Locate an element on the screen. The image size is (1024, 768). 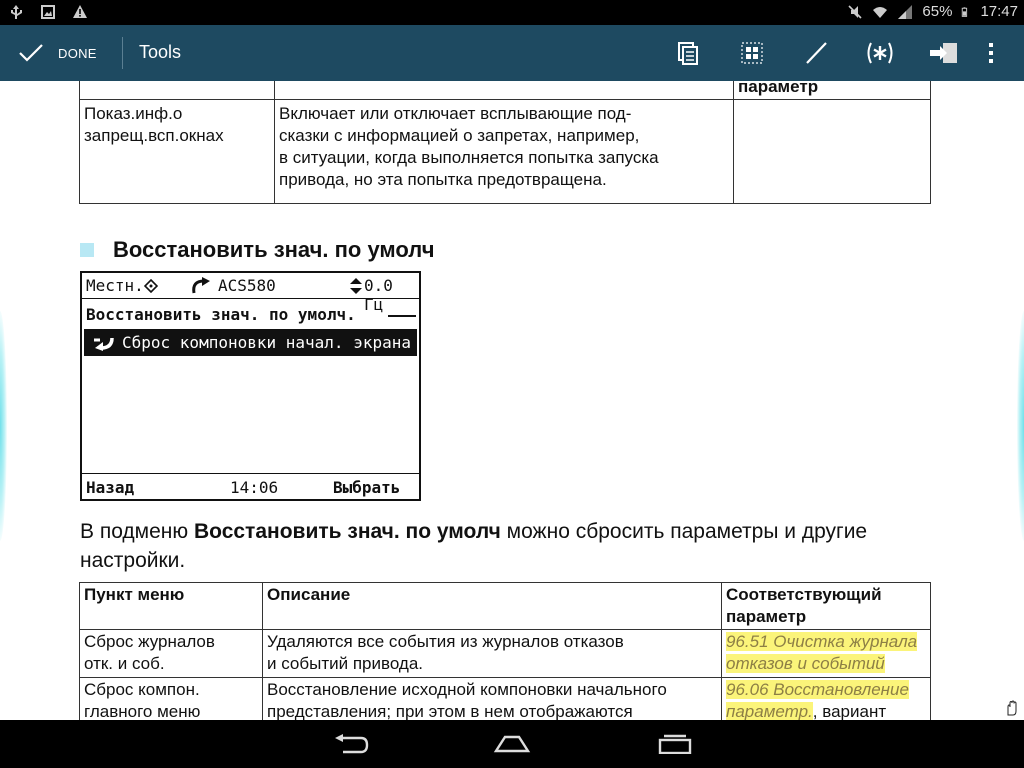
recents-icon is located at coordinates (675, 744).